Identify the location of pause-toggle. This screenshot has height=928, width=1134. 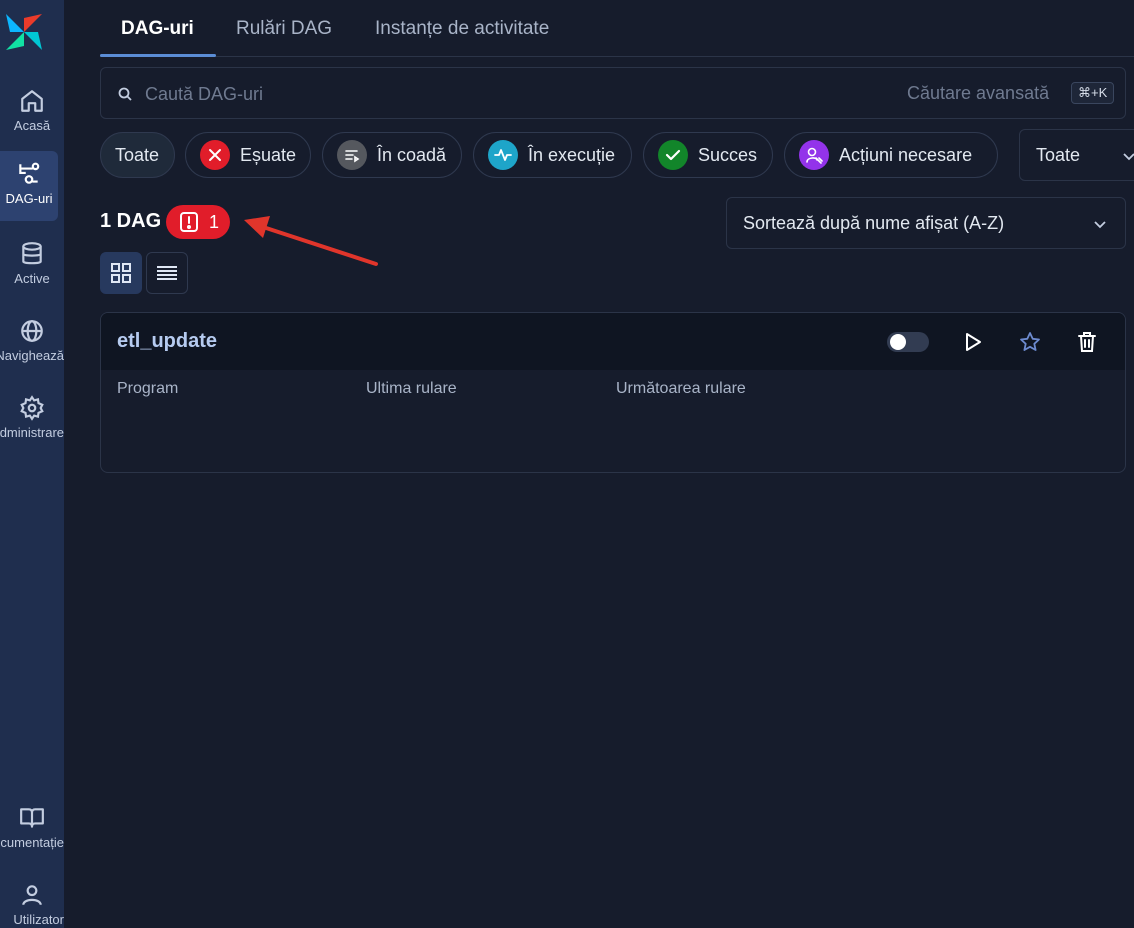
(908, 342).